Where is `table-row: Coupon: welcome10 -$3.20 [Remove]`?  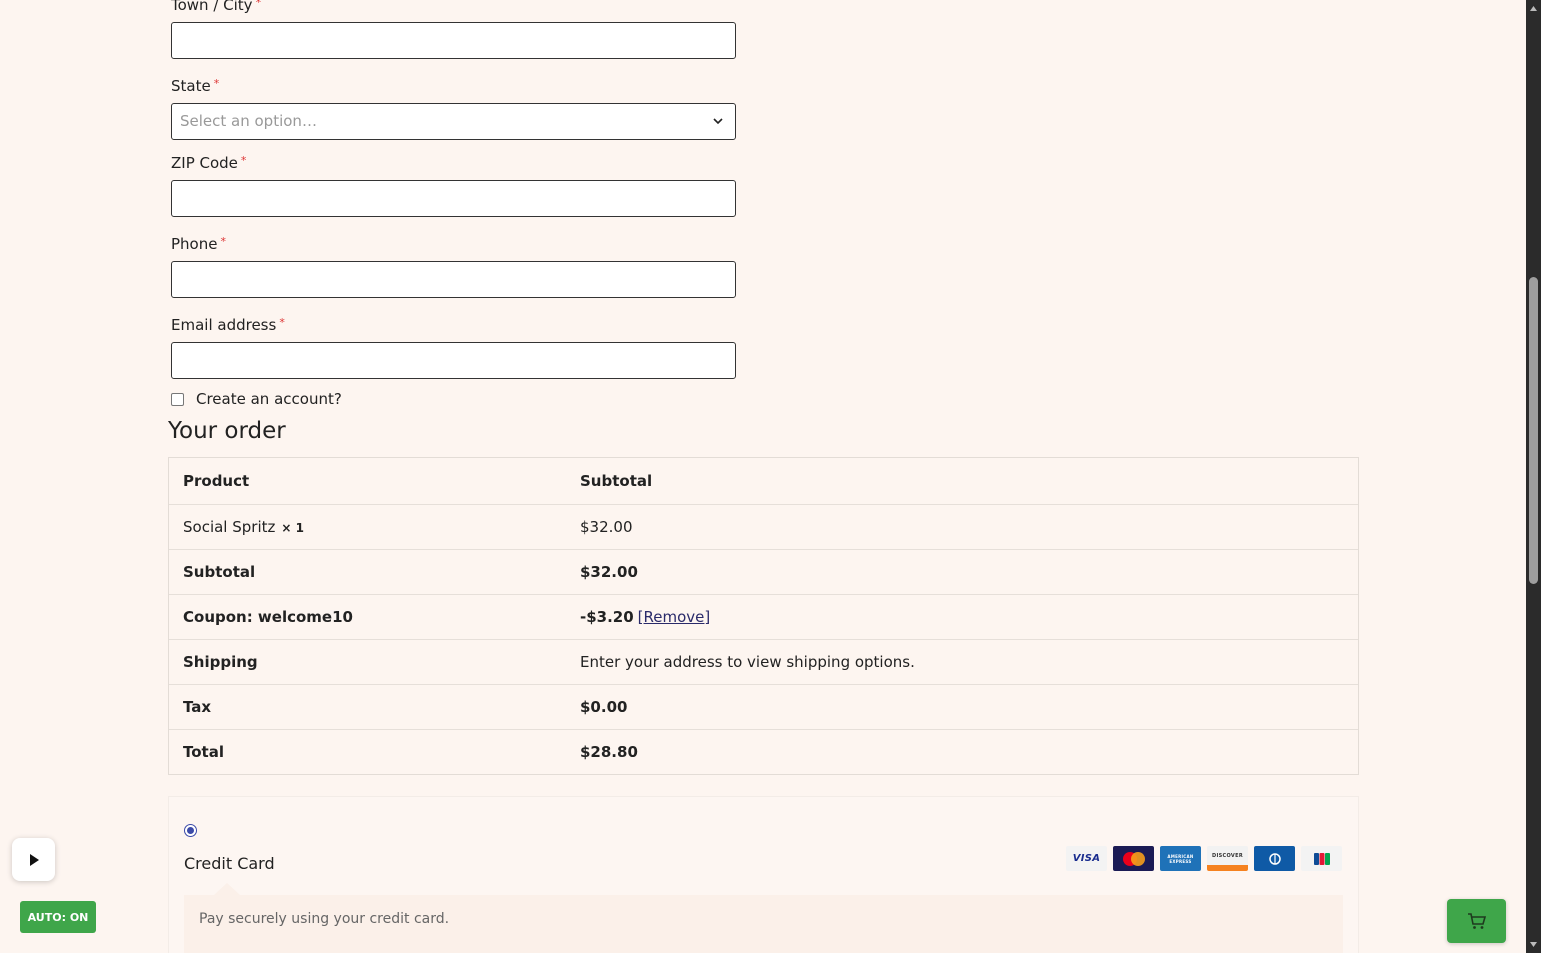
table-row: Coupon: welcome10 -$3.20 [Remove] is located at coordinates (763, 616).